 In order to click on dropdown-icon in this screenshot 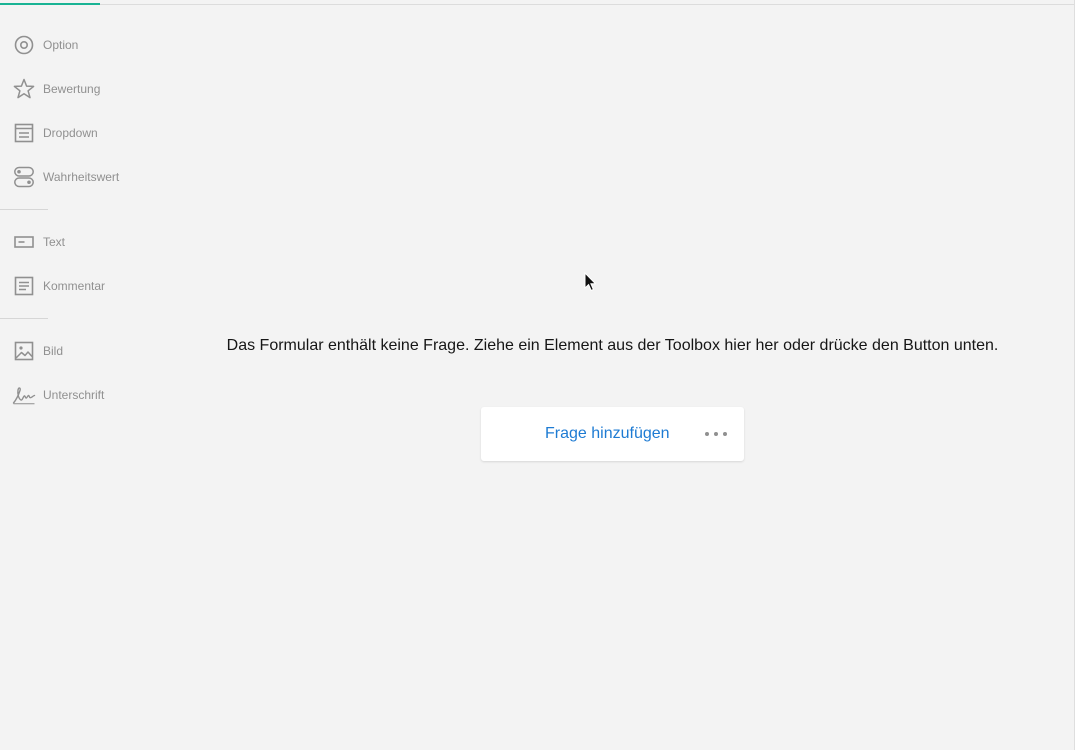, I will do `click(24, 133)`.